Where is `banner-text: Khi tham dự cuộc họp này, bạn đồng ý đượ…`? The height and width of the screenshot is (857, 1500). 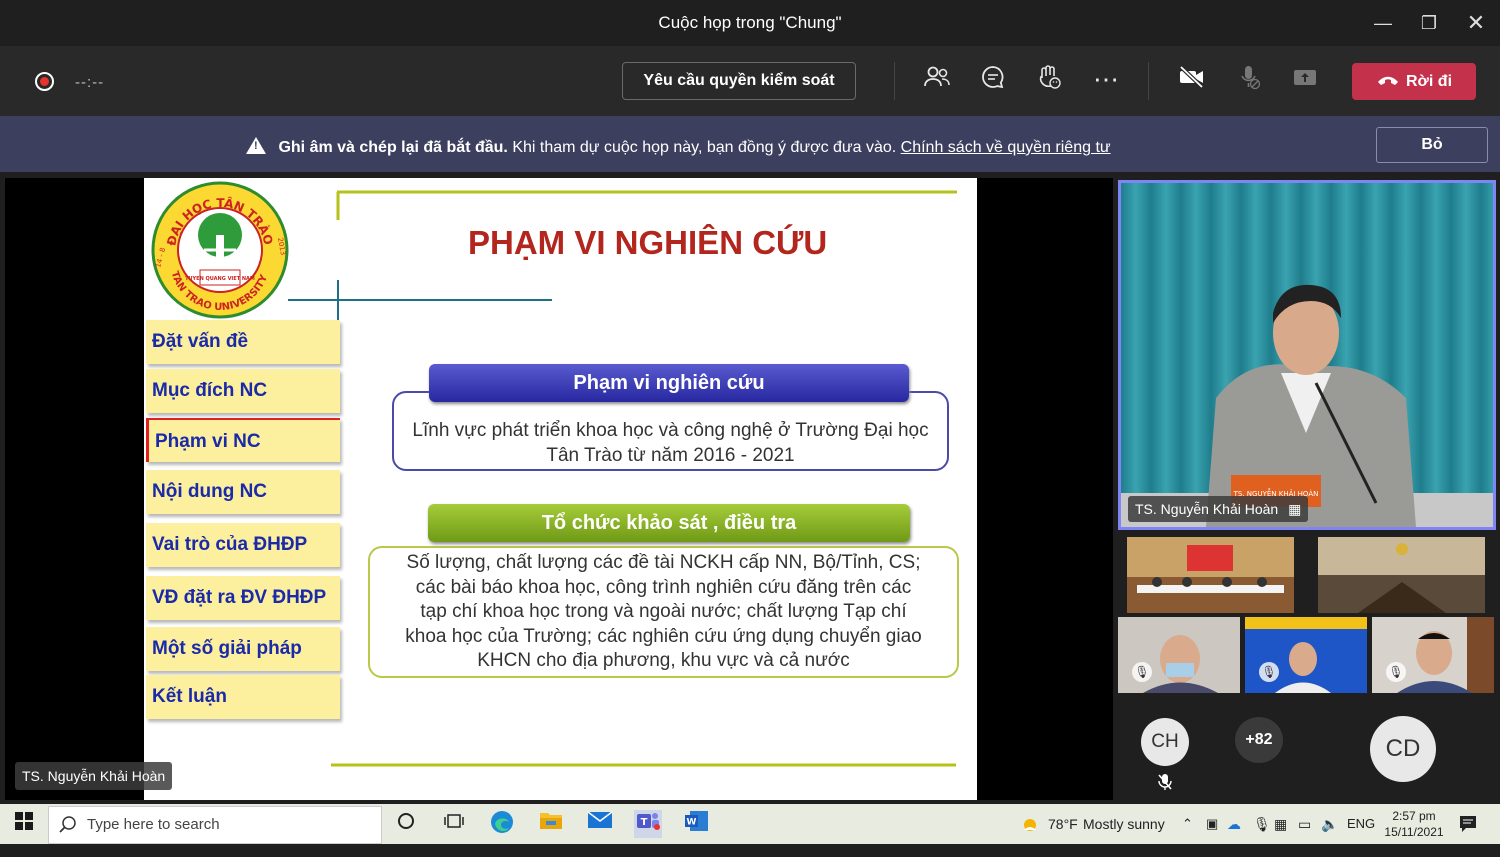
banner-text: Khi tham dự cuộc họp này, bạn đồng ý đượ… is located at coordinates (704, 147).